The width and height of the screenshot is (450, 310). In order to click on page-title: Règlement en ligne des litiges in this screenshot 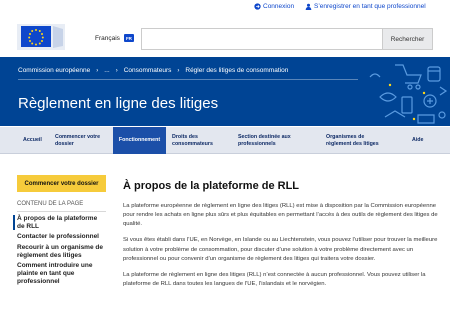, I will do `click(118, 103)`.